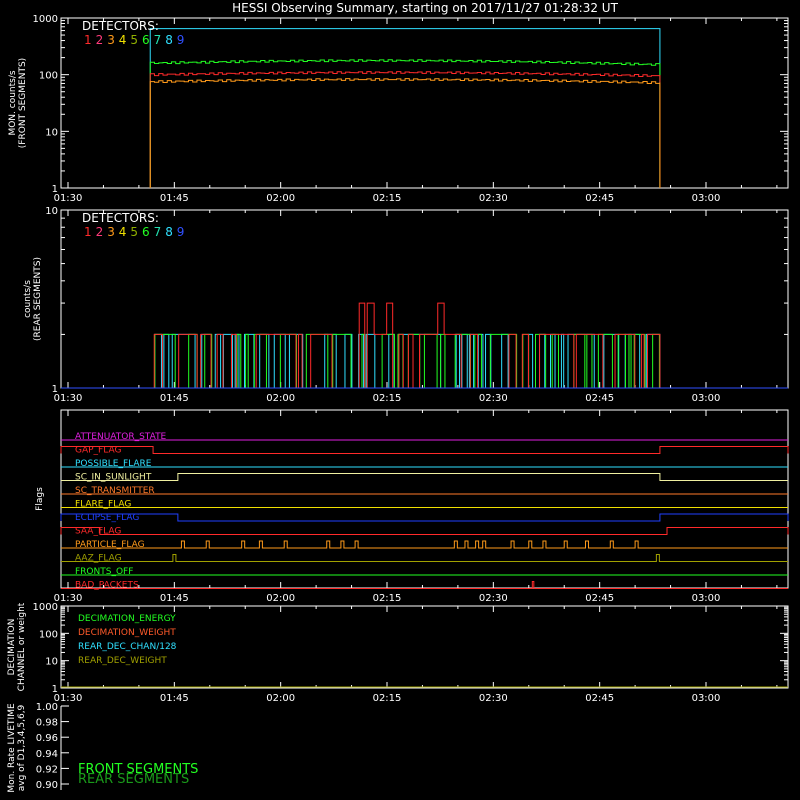 The width and height of the screenshot is (800, 800). Describe the element at coordinates (12, 748) in the screenshot. I see `livetime-ylabel: Mon. Rate LIVETIME` at that location.